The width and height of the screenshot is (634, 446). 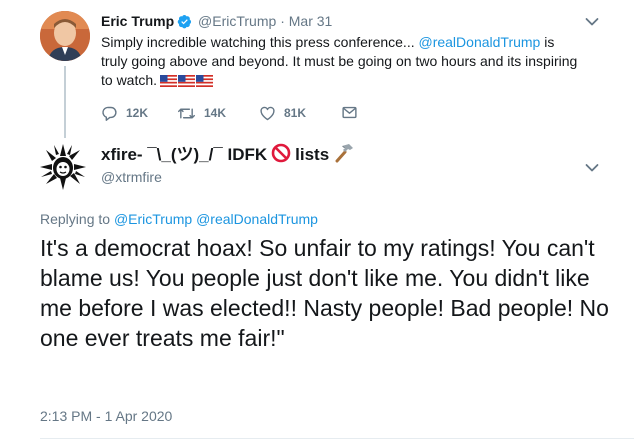 What do you see at coordinates (137, 113) in the screenshot?
I see `reply-count: 12K` at bounding box center [137, 113].